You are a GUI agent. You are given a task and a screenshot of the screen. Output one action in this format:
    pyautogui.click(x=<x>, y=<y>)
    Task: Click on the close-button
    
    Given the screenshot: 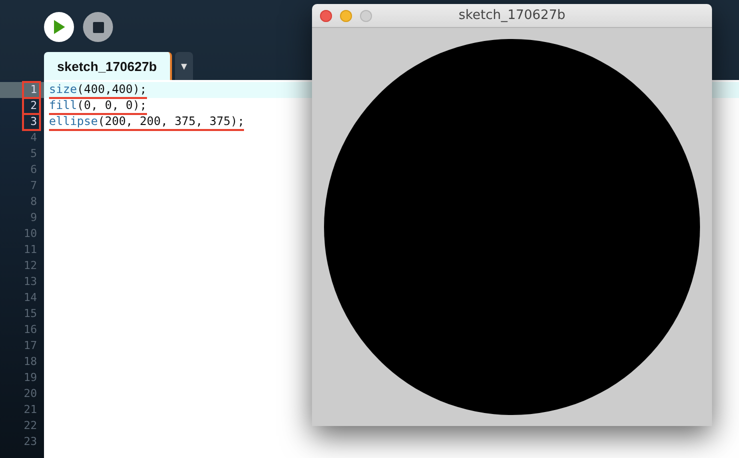 What is the action you would take?
    pyautogui.click(x=326, y=16)
    